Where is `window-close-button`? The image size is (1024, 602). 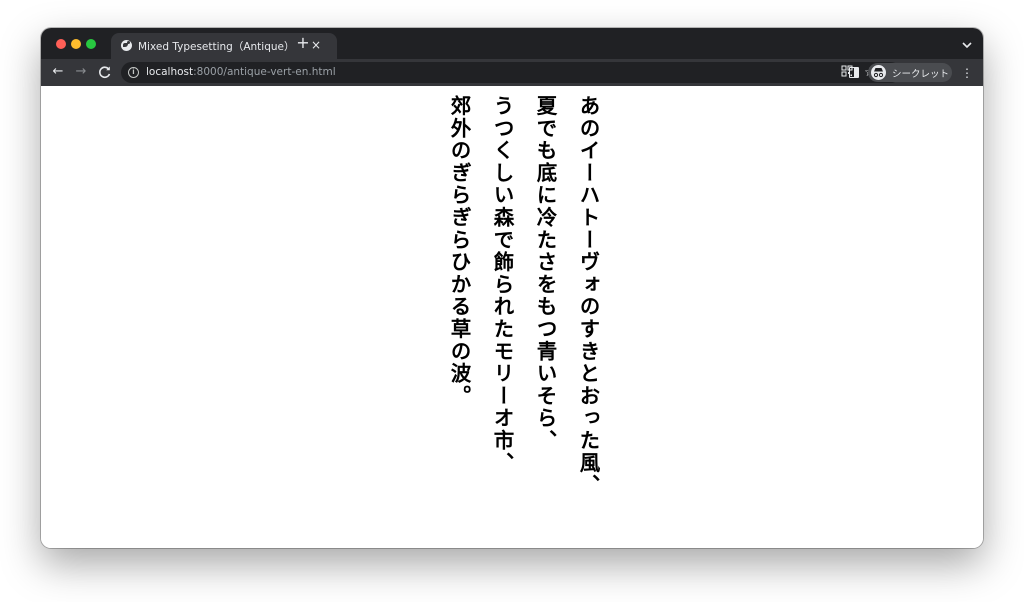
window-close-button is located at coordinates (61, 44).